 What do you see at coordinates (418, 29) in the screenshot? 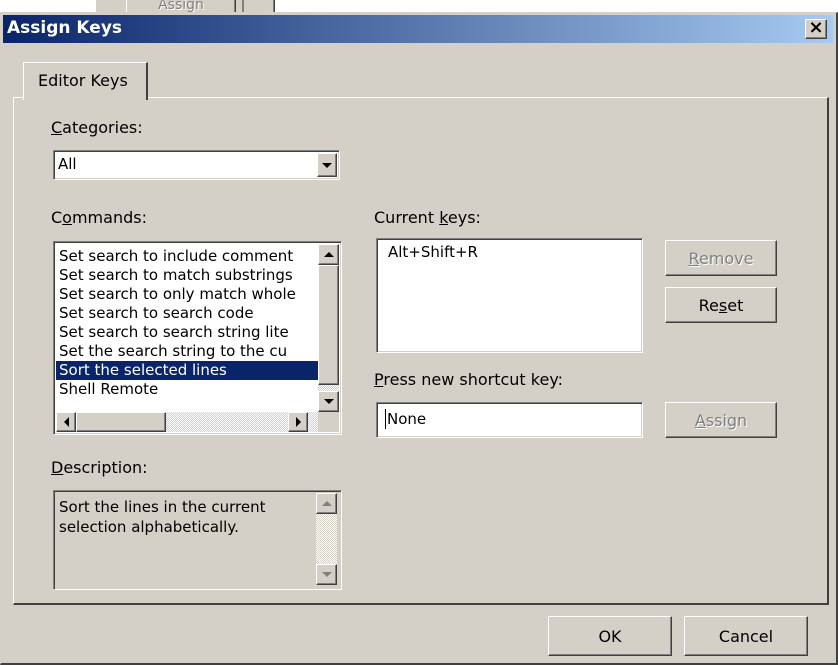
I see `title-bar: Assign Keys ×` at bounding box center [418, 29].